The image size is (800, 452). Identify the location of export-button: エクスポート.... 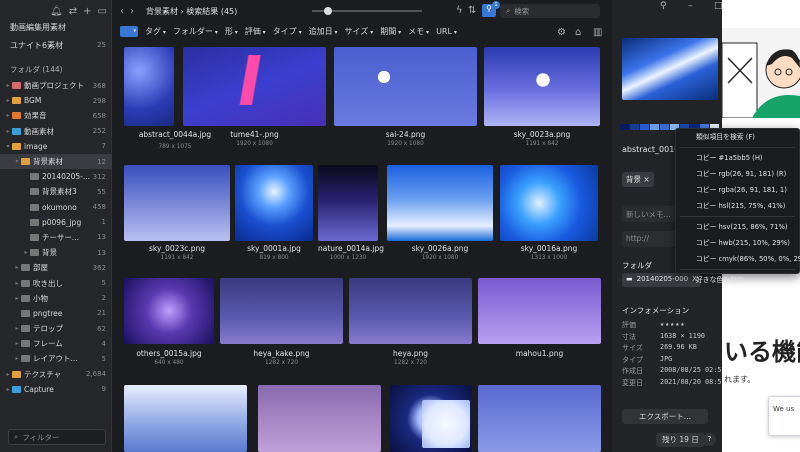
(665, 416).